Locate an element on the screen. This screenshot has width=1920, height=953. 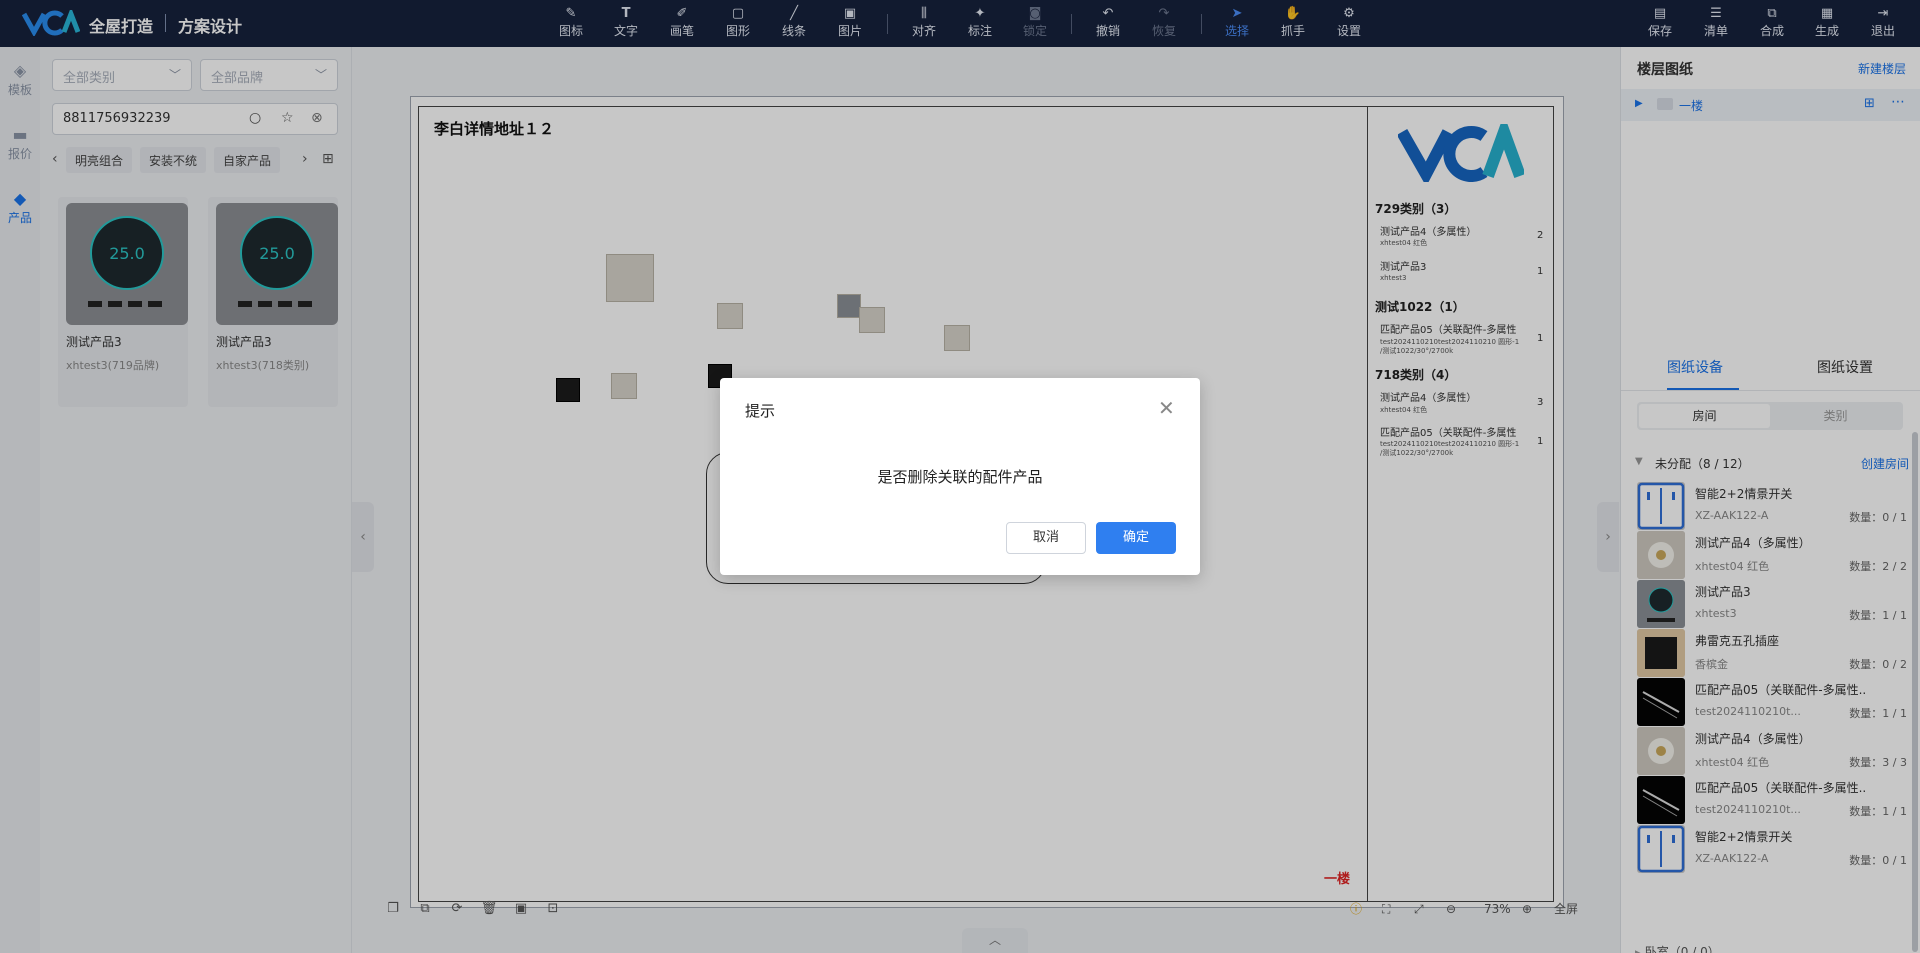
confirm-dialog: 提示 ✕ 是否删除关联的配件产品 取消 确定 is located at coordinates (960, 476).